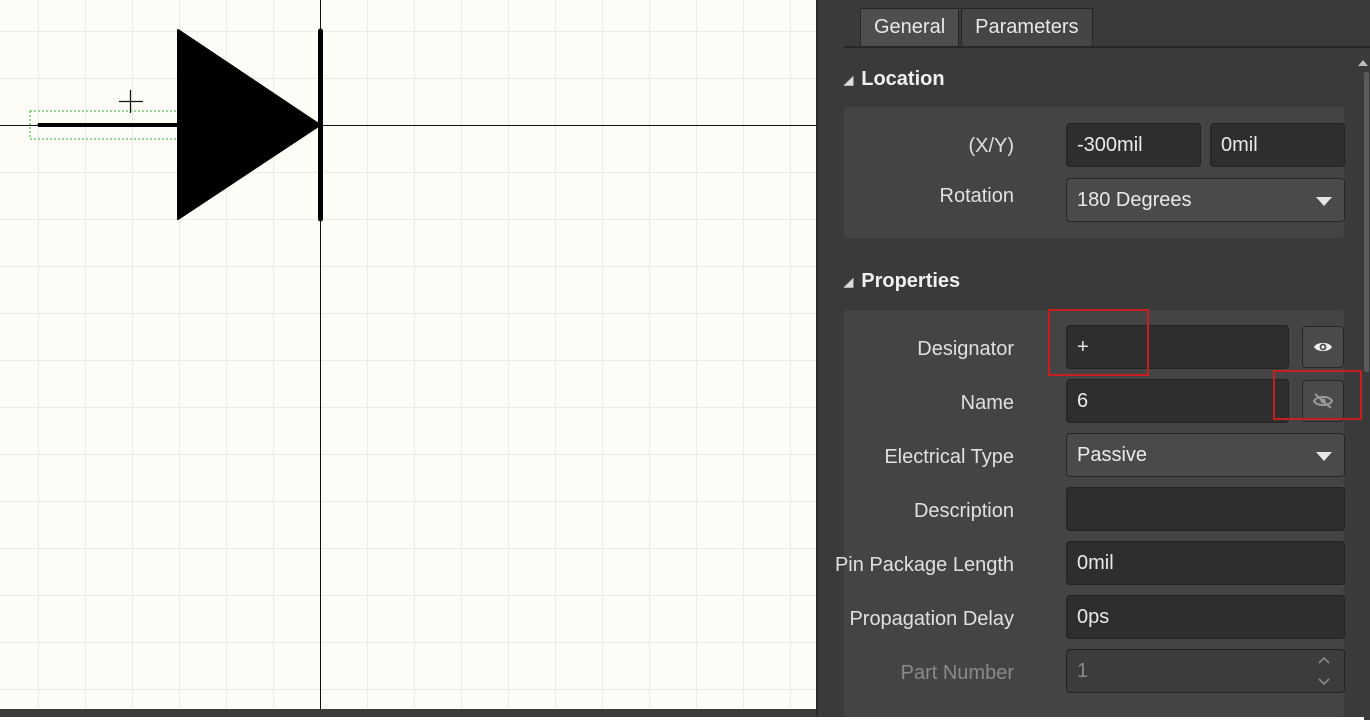 The width and height of the screenshot is (1370, 720). What do you see at coordinates (924, 565) in the screenshot?
I see `pin-package-length-label: Pin Package Length` at bounding box center [924, 565].